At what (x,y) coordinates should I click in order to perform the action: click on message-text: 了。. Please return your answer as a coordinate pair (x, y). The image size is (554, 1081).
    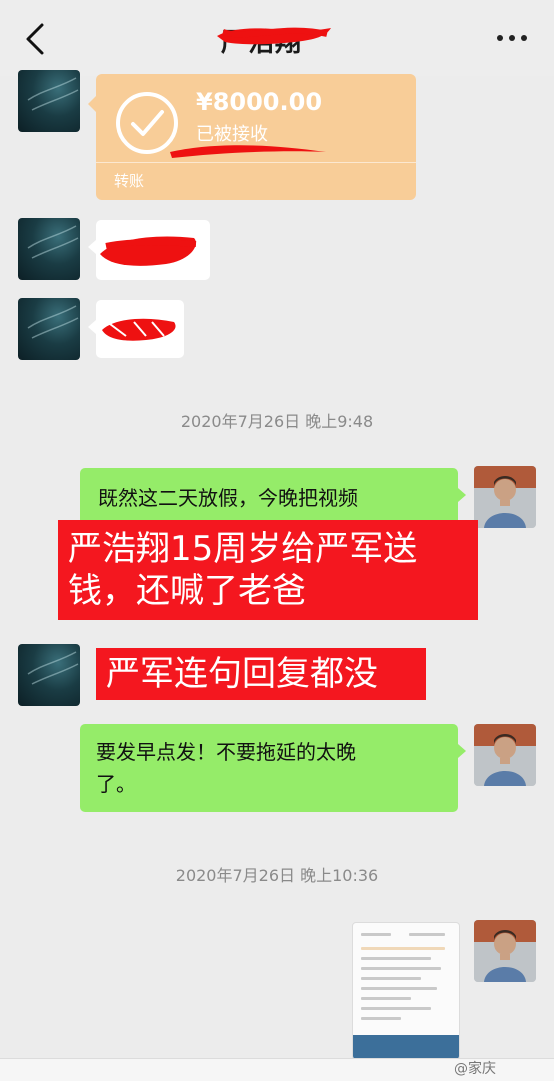
    Looking at the image, I should click on (116, 784).